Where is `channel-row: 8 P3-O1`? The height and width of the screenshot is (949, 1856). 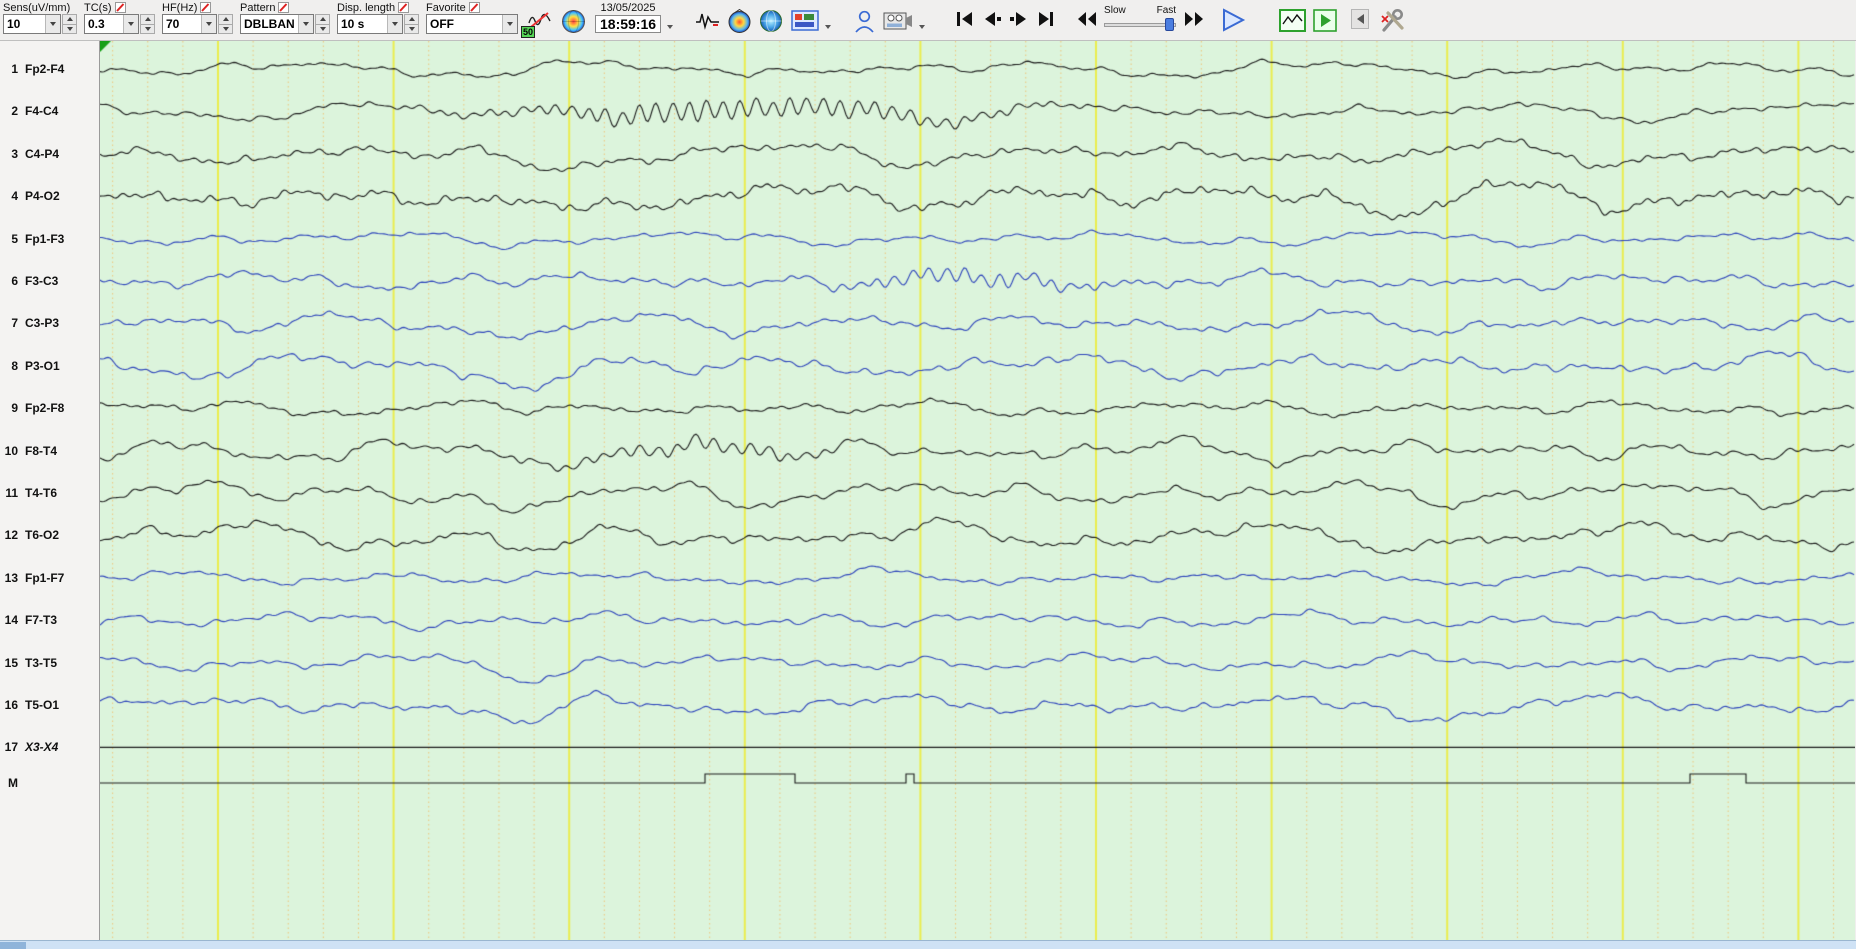
channel-row: 8 P3-O1 is located at coordinates (50, 366).